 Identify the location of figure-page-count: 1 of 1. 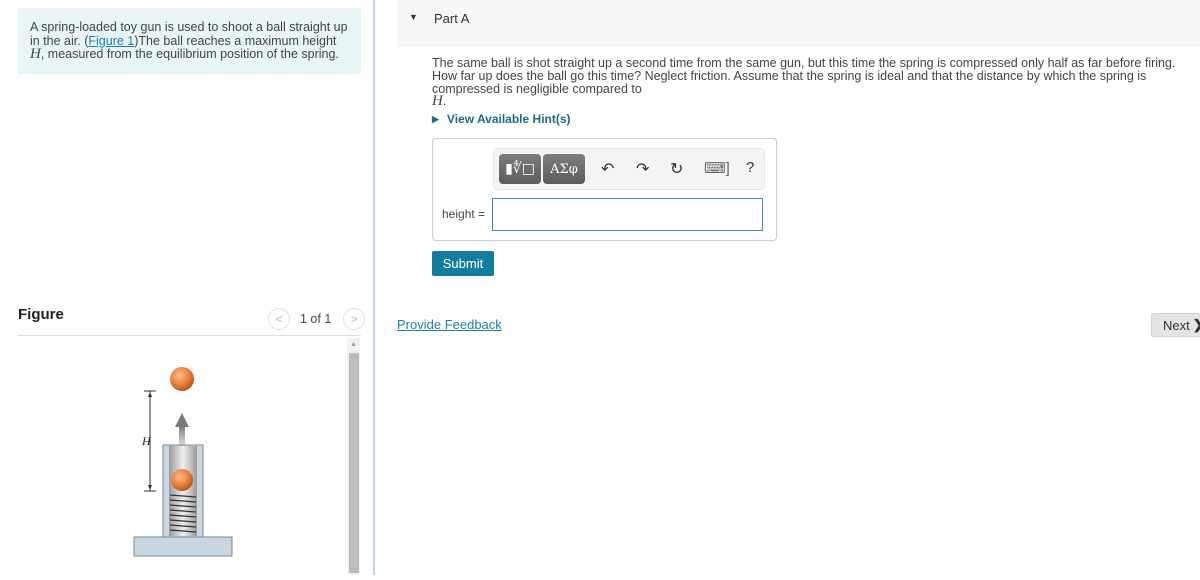
(316, 319).